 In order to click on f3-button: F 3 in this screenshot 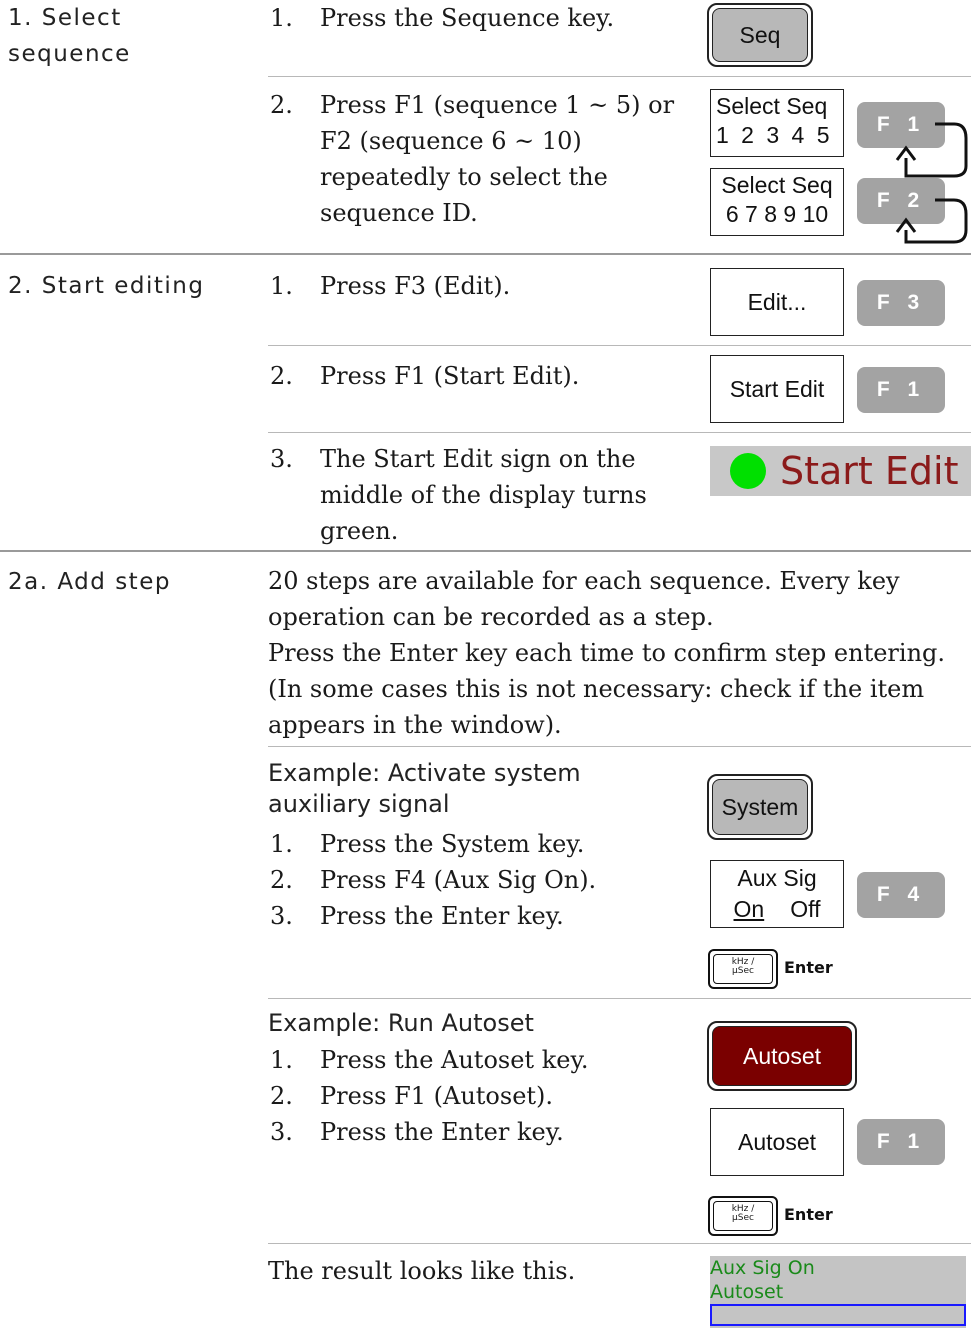, I will do `click(901, 303)`.